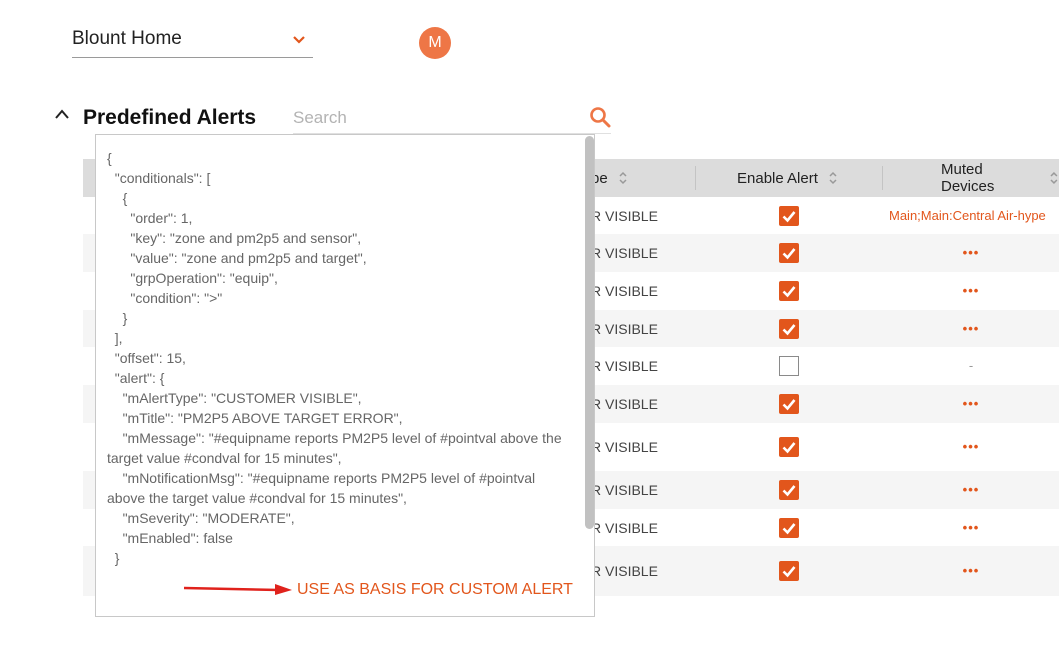 The height and width of the screenshot is (648, 1059). I want to click on section-title: Predefined Alerts, so click(170, 117).